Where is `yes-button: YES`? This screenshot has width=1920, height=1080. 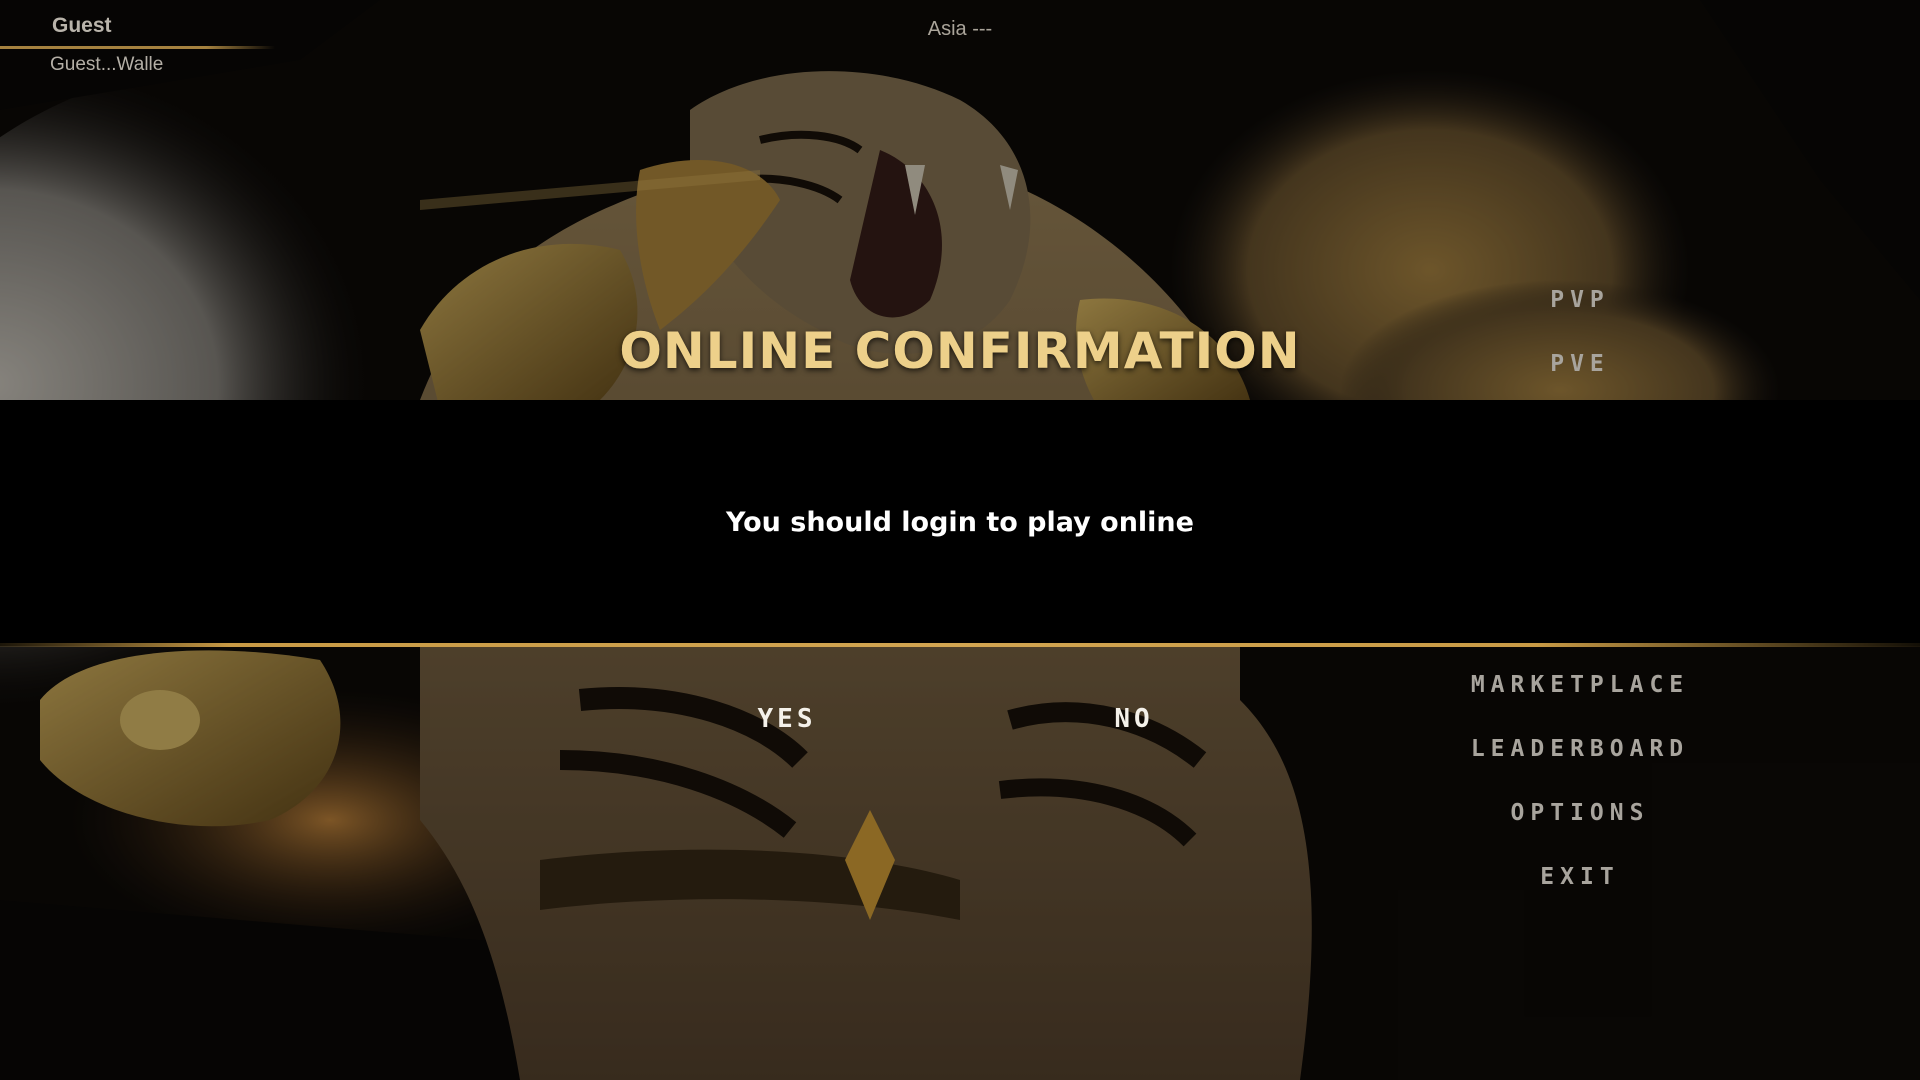
yes-button: YES is located at coordinates (787, 719).